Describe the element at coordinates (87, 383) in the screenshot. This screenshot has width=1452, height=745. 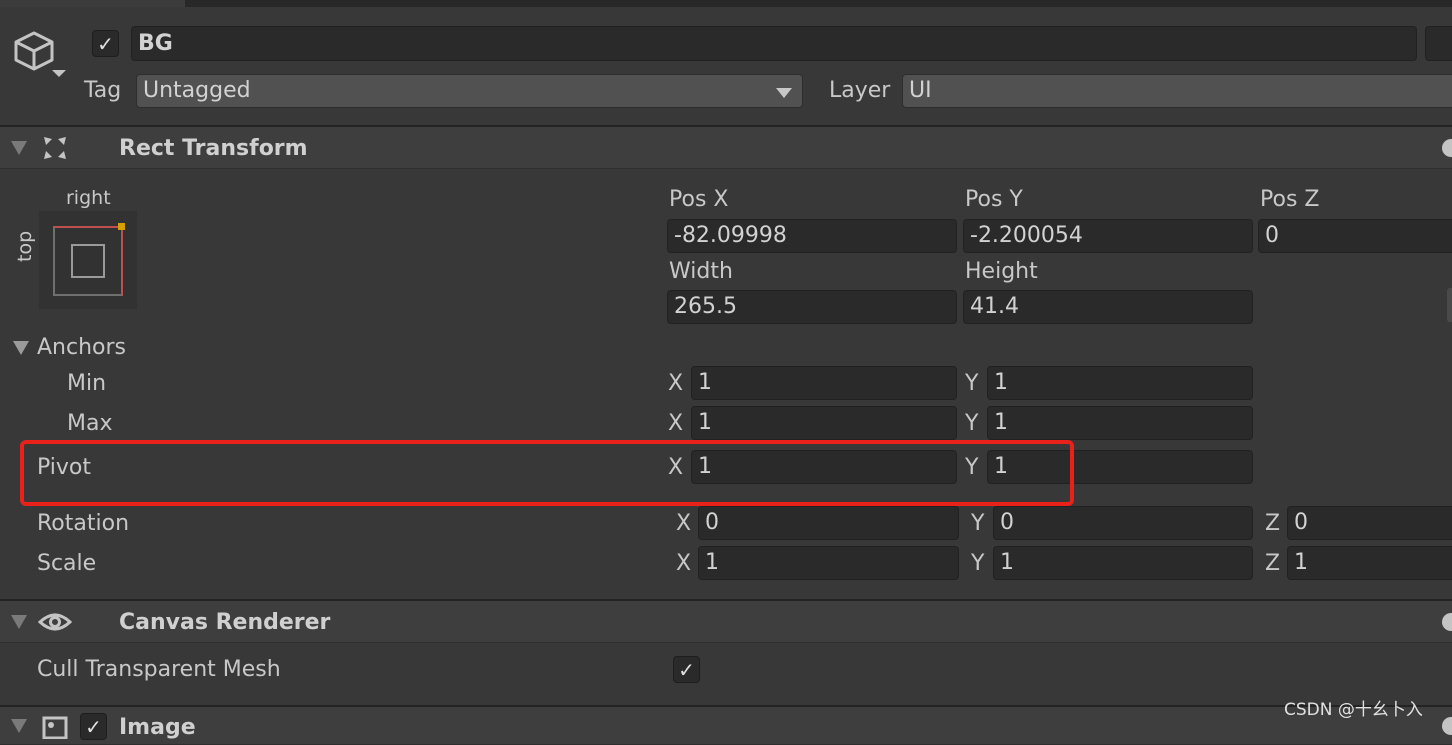
I see `min-label: Min` at that location.